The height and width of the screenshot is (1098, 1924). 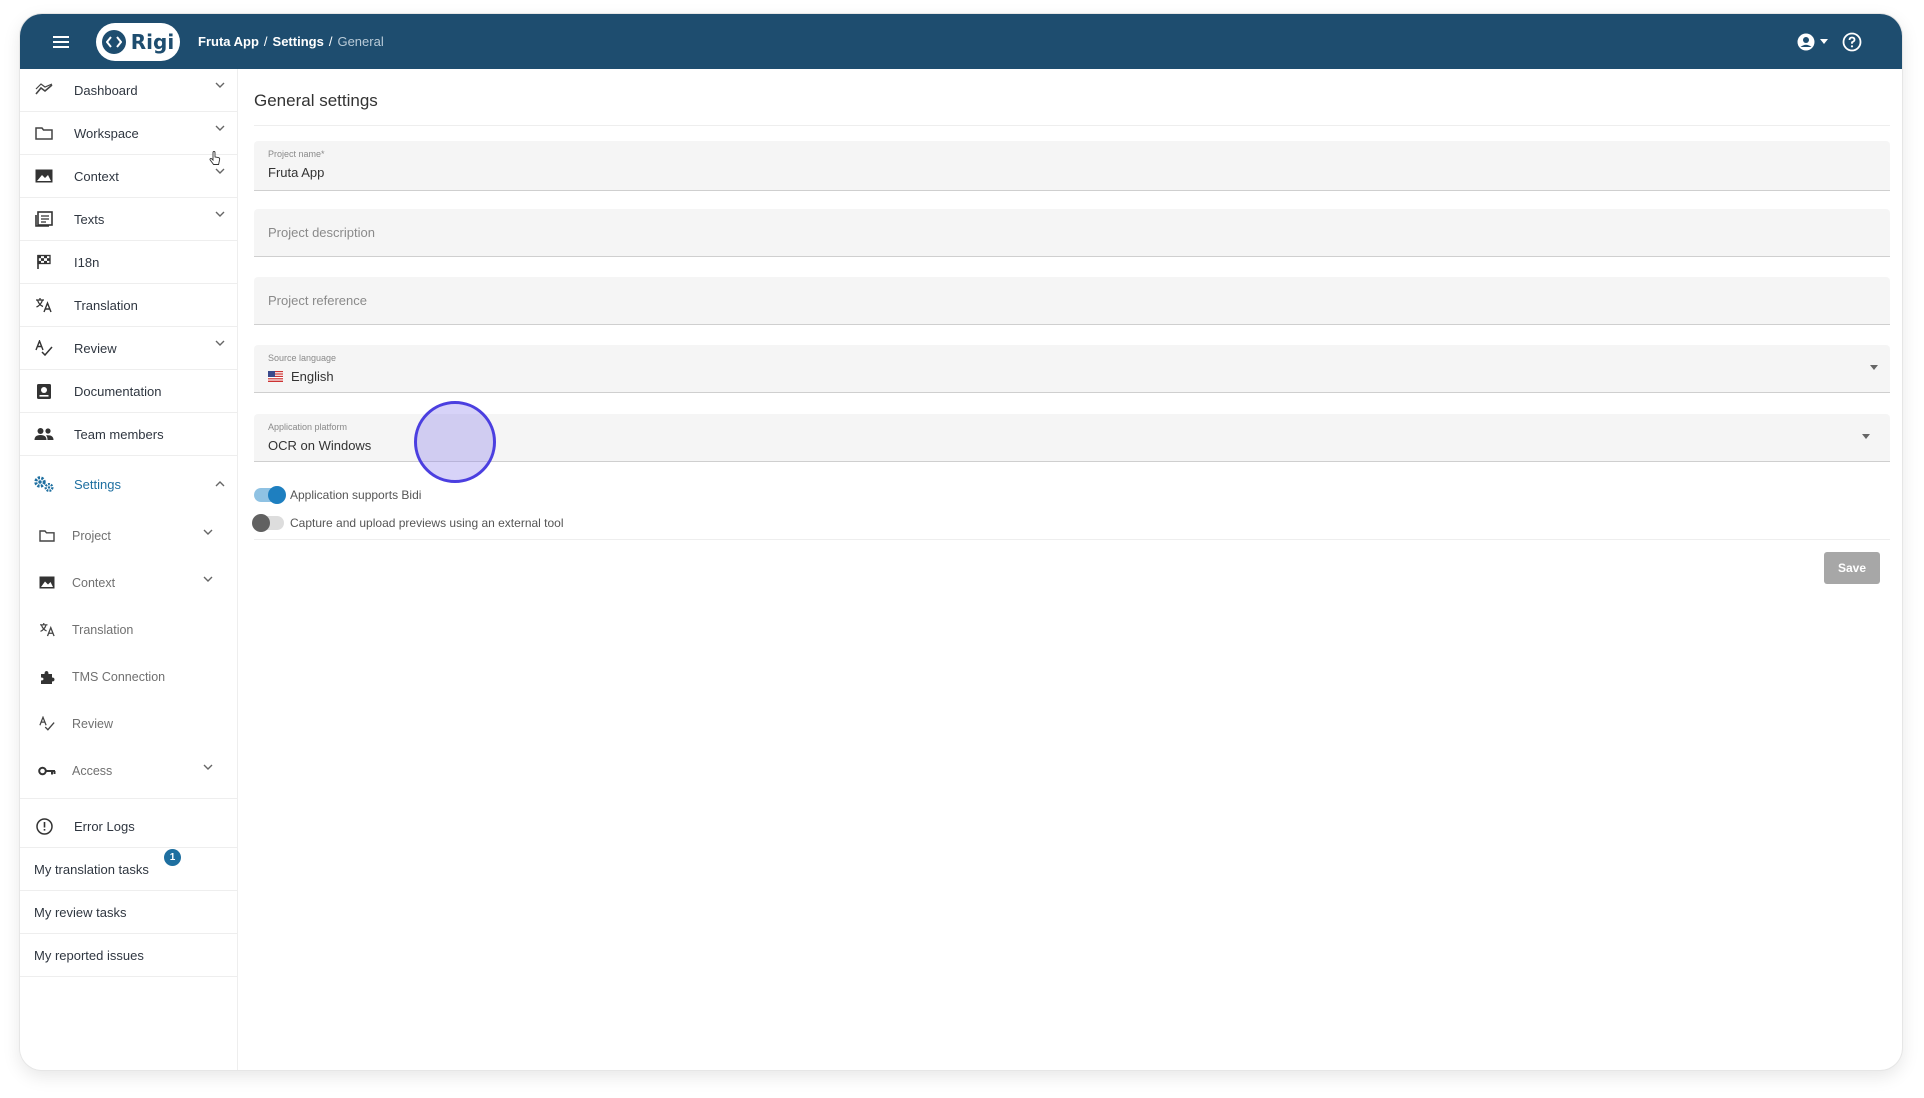 I want to click on sidebar-item-label: Texts, so click(x=89, y=219).